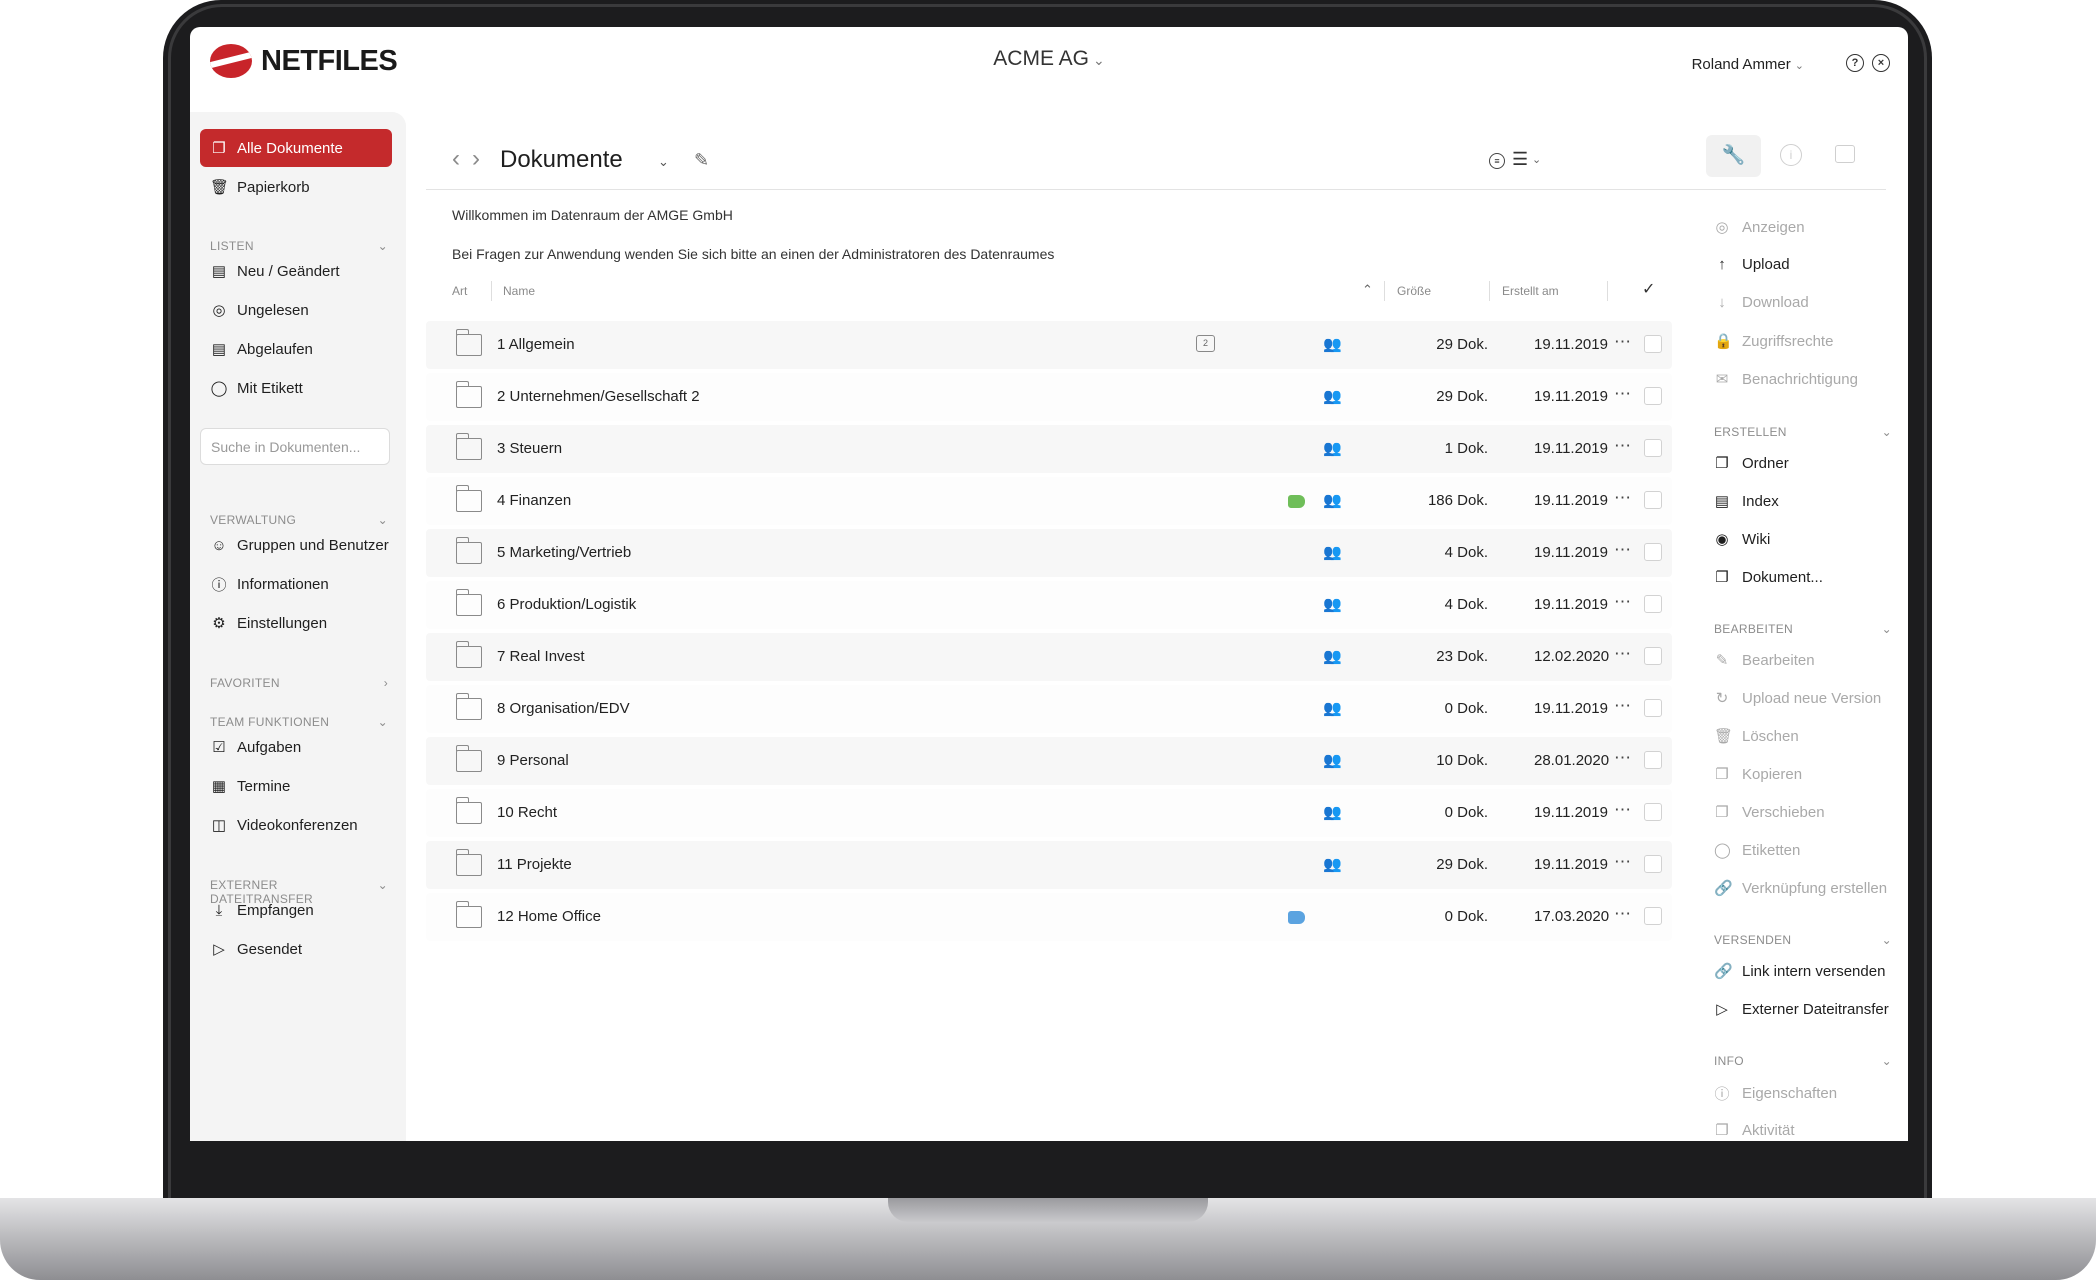  What do you see at coordinates (561, 160) in the screenshot?
I see `page-title: Dokumente` at bounding box center [561, 160].